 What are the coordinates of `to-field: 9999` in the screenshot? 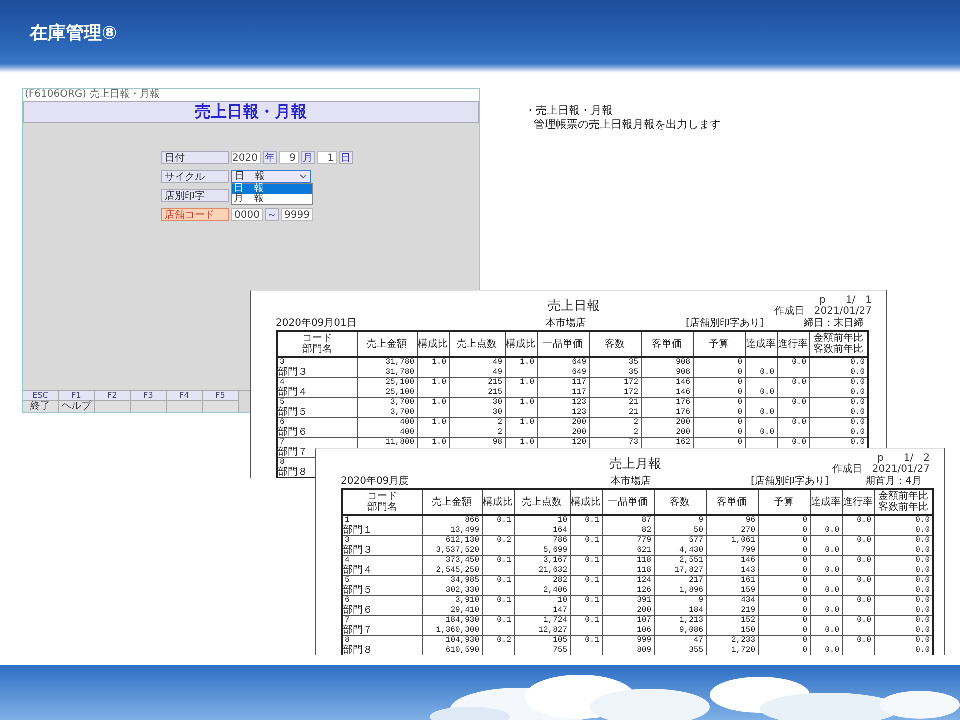 It's located at (297, 214).